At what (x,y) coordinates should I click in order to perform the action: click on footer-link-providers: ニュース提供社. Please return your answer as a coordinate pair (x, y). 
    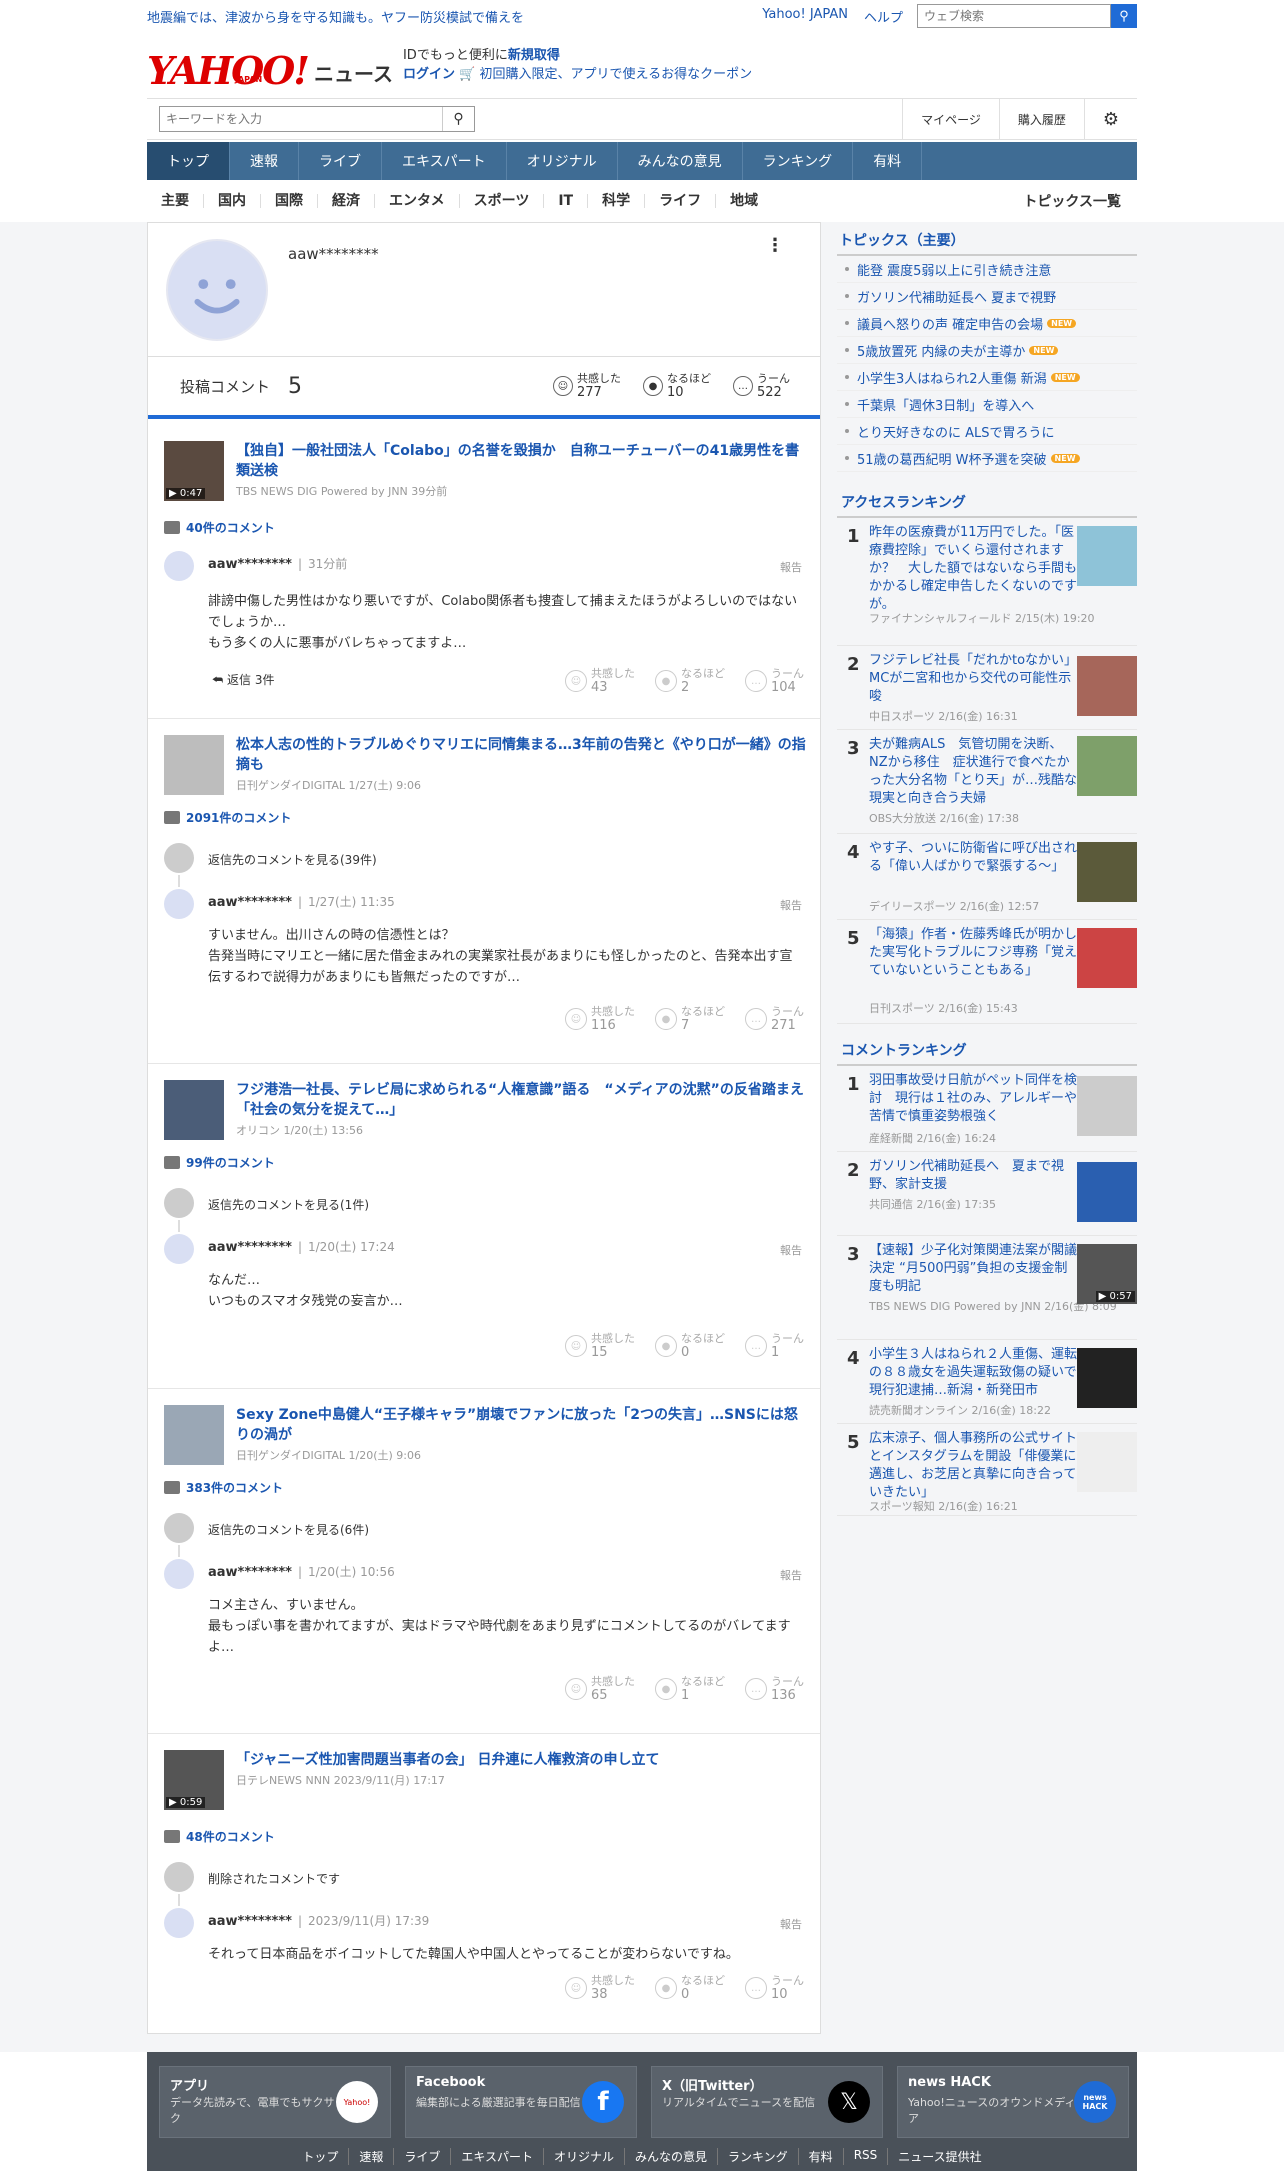
    Looking at the image, I should click on (939, 2156).